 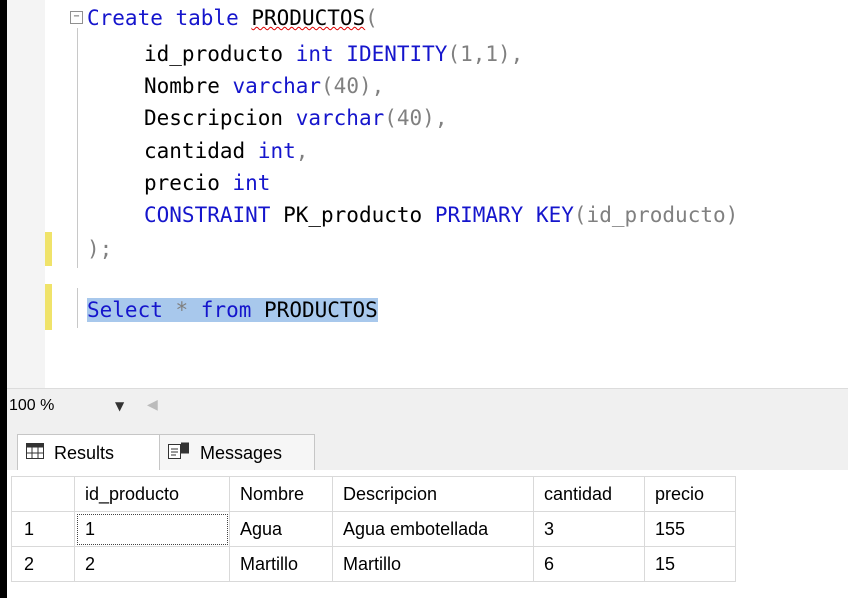 What do you see at coordinates (589, 564) in the screenshot?
I see `grid-cell: 6` at bounding box center [589, 564].